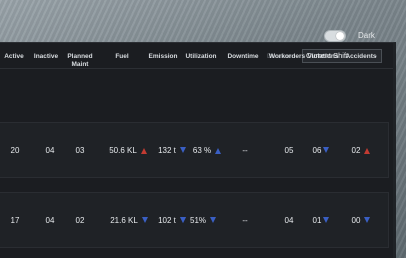 This screenshot has width=406, height=258. I want to click on col-header-inactive: Inactive, so click(46, 56).